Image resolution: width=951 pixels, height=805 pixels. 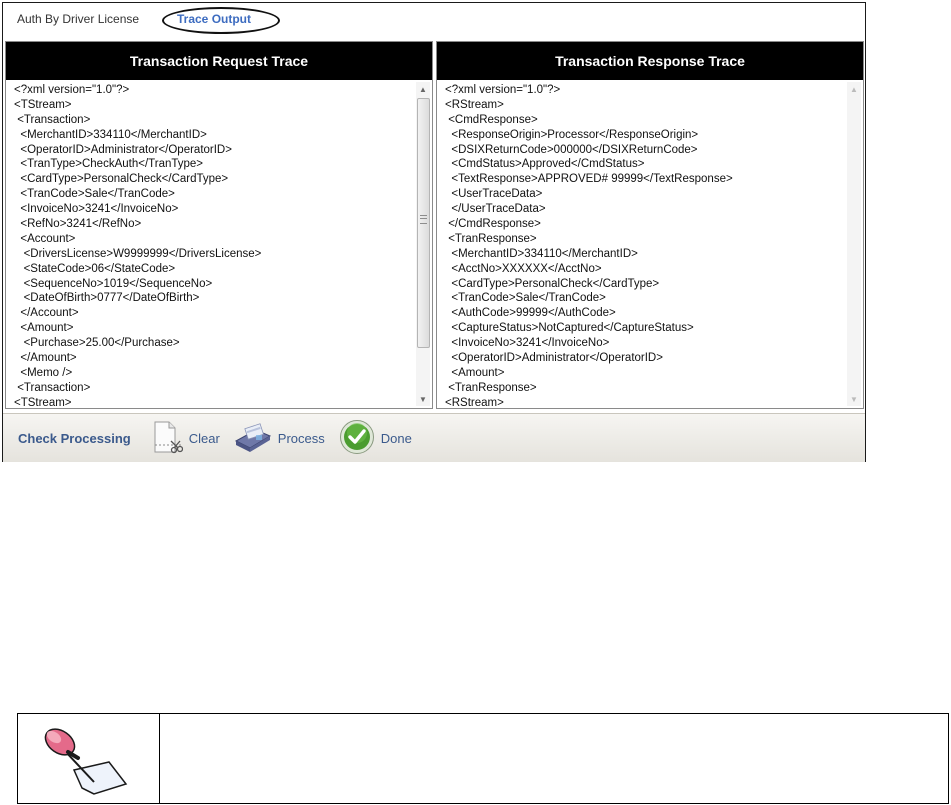 I want to click on clear-button: Clear, so click(x=184, y=438).